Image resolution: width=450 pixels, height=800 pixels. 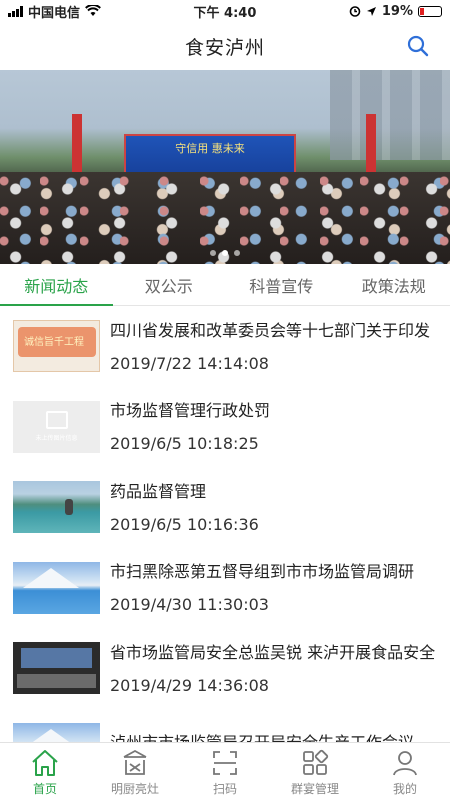 I want to click on thumbnail-caption: 诚信旨千工程, so click(x=54, y=343).